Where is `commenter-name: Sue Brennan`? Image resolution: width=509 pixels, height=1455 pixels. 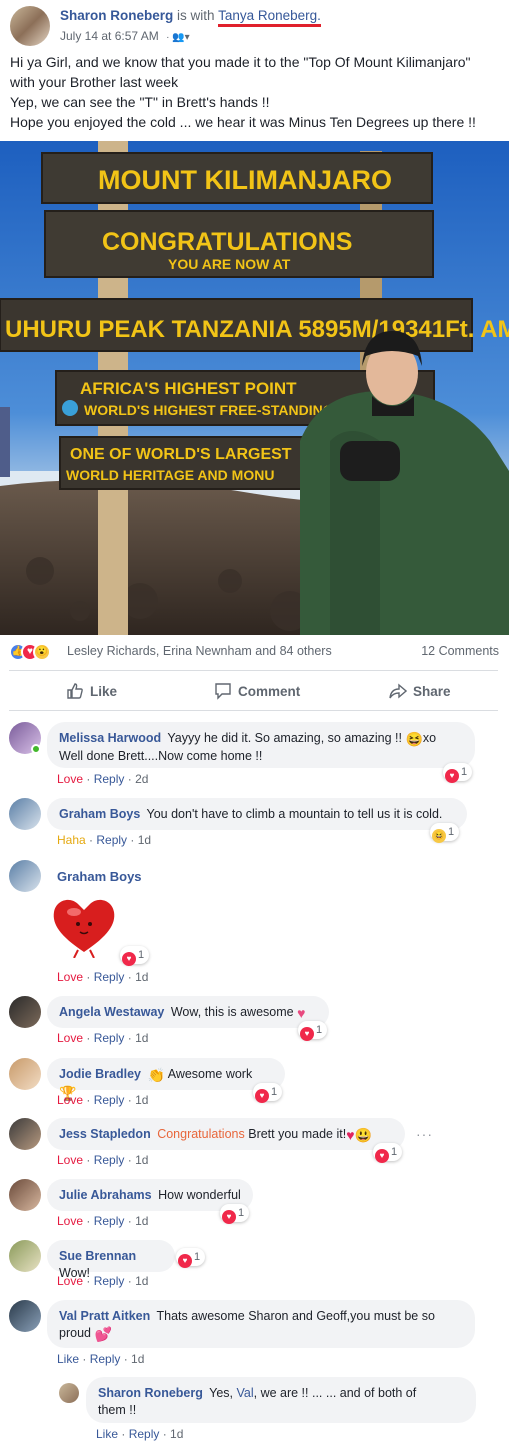 commenter-name: Sue Brennan is located at coordinates (97, 1256).